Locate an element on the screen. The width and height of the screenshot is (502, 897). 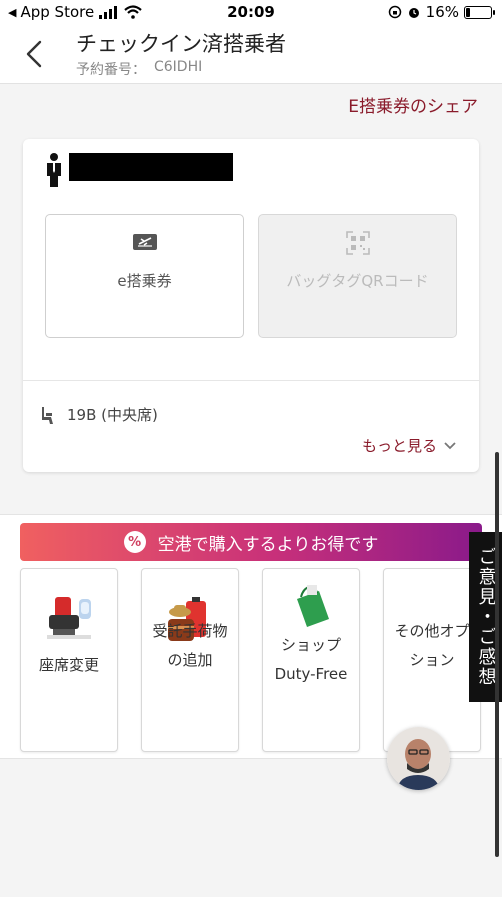
status-bar: ◀ App Store 20:09 16% is located at coordinates (251, 13).